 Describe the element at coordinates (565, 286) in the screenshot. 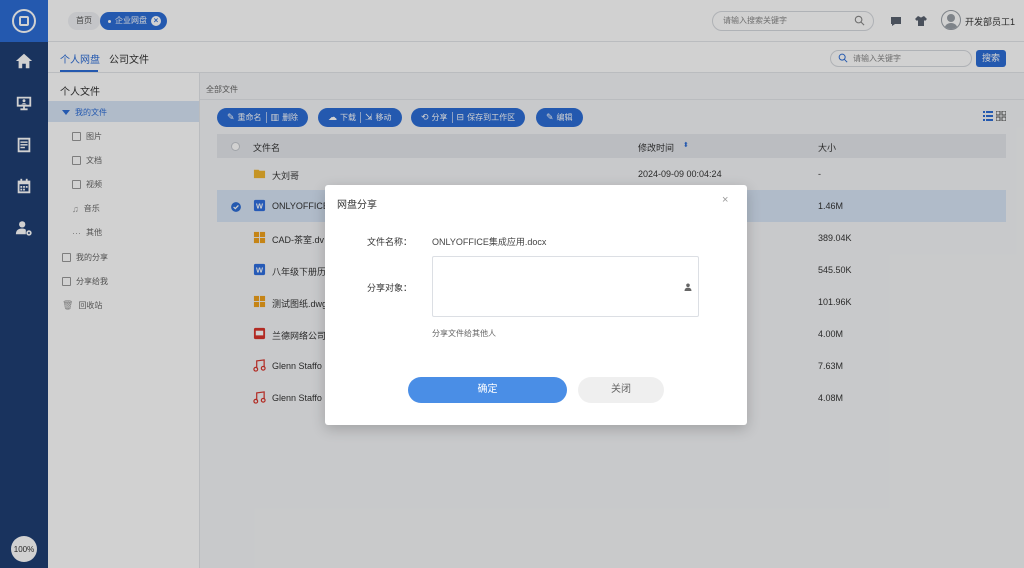

I see `share-target-field` at that location.